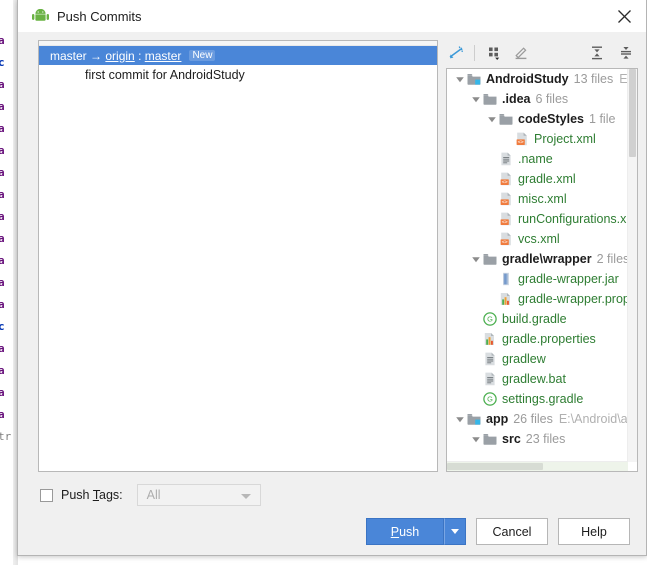 This screenshot has width=647, height=565. Describe the element at coordinates (99, 16) in the screenshot. I see `page-title: Push Commits` at that location.